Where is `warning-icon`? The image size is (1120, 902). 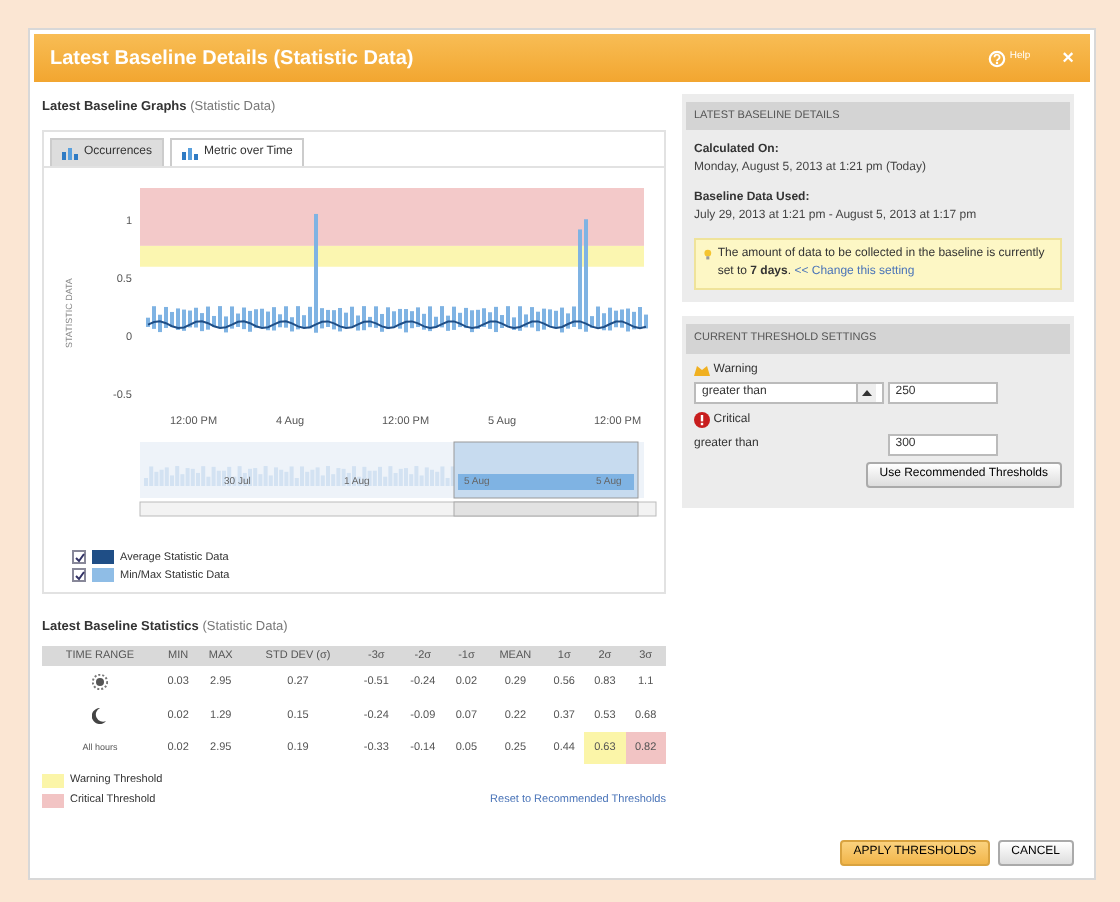
warning-icon is located at coordinates (702, 370).